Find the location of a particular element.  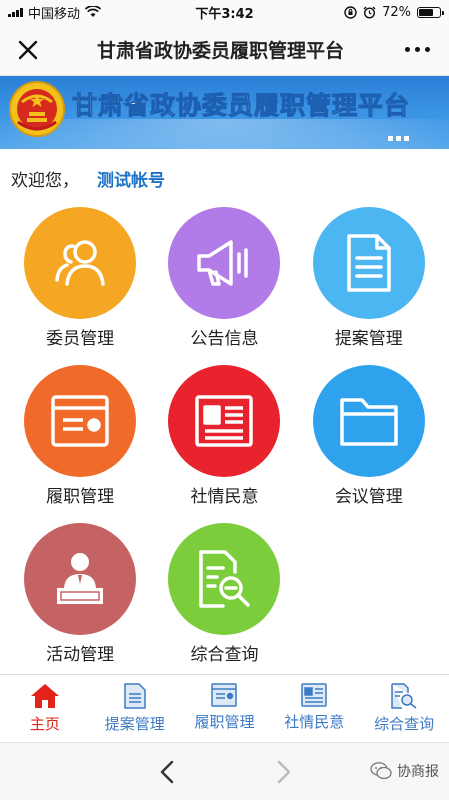

page-title: 甘肃省政协委员履职管理平台 is located at coordinates (220, 51).